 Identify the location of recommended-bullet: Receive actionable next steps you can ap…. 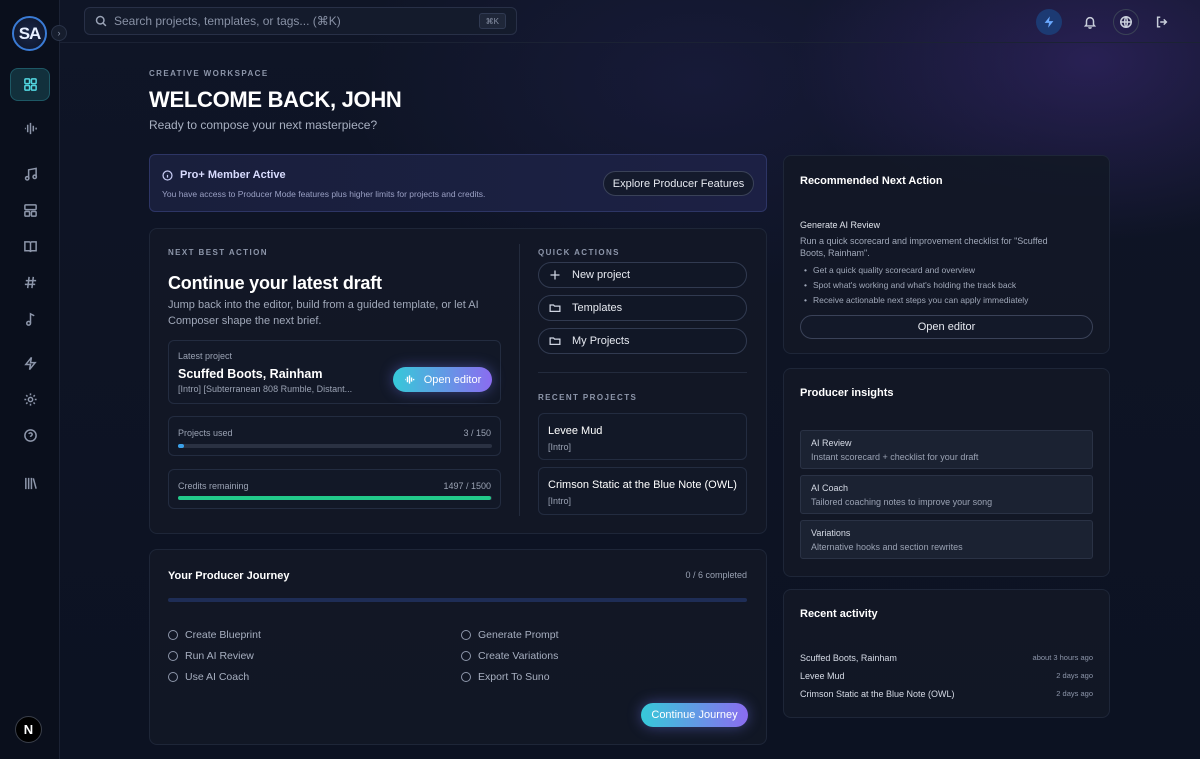
(916, 300).